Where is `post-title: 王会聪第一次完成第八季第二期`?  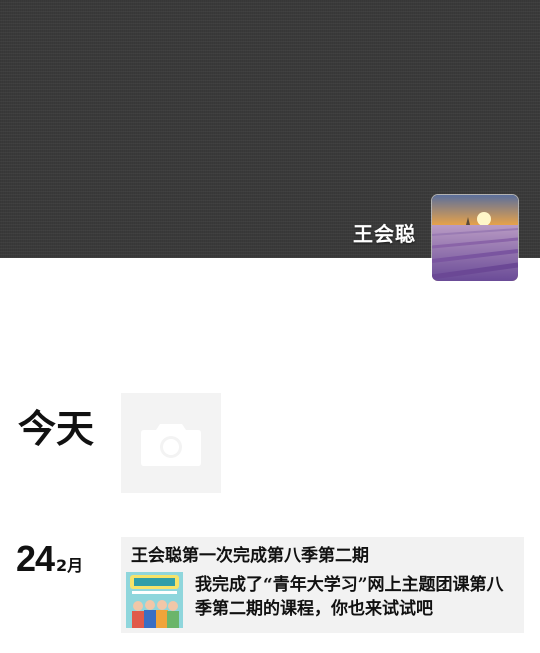 post-title: 王会聪第一次完成第八季第二期 is located at coordinates (250, 556).